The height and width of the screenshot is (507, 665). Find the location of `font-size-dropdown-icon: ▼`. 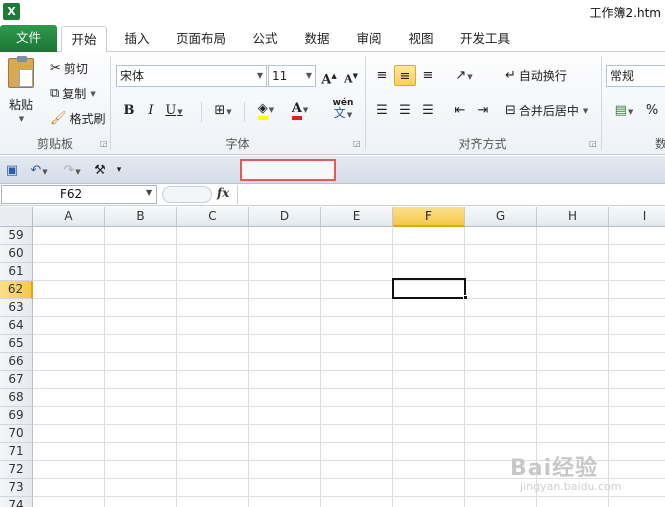

font-size-dropdown-icon: ▼ is located at coordinates (309, 76).